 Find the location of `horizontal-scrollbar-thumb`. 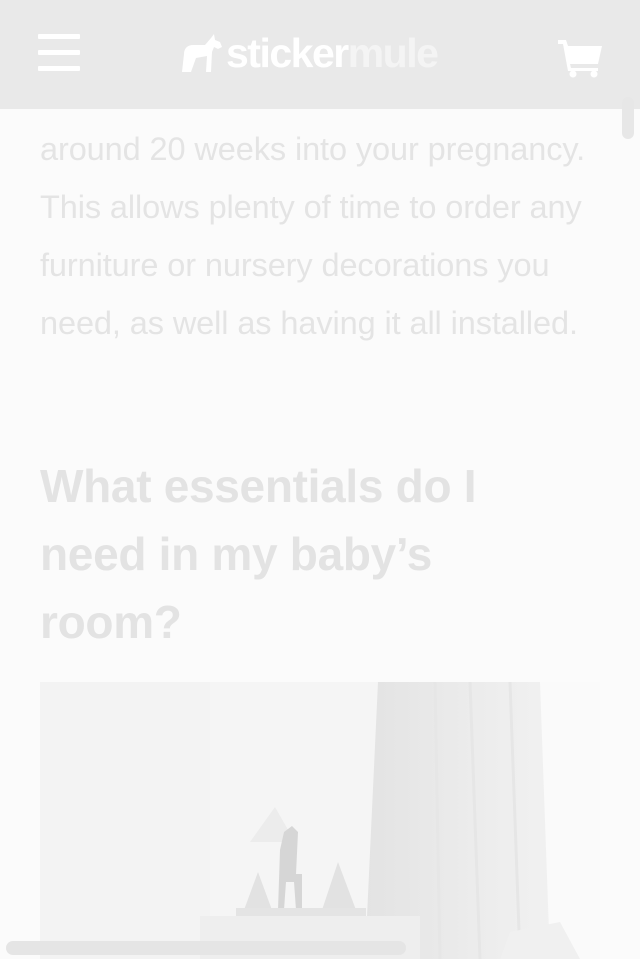

horizontal-scrollbar-thumb is located at coordinates (206, 948).